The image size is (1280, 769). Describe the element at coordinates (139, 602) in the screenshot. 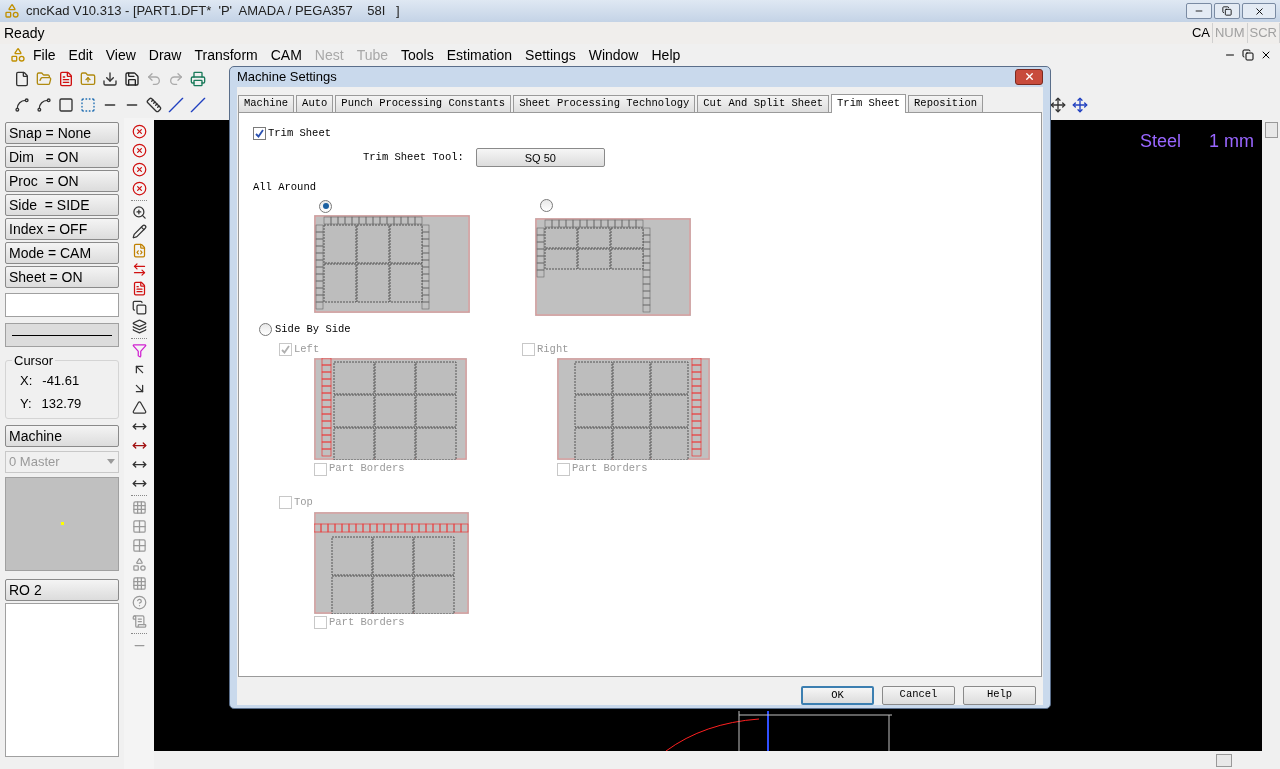

I see `help-icon` at that location.